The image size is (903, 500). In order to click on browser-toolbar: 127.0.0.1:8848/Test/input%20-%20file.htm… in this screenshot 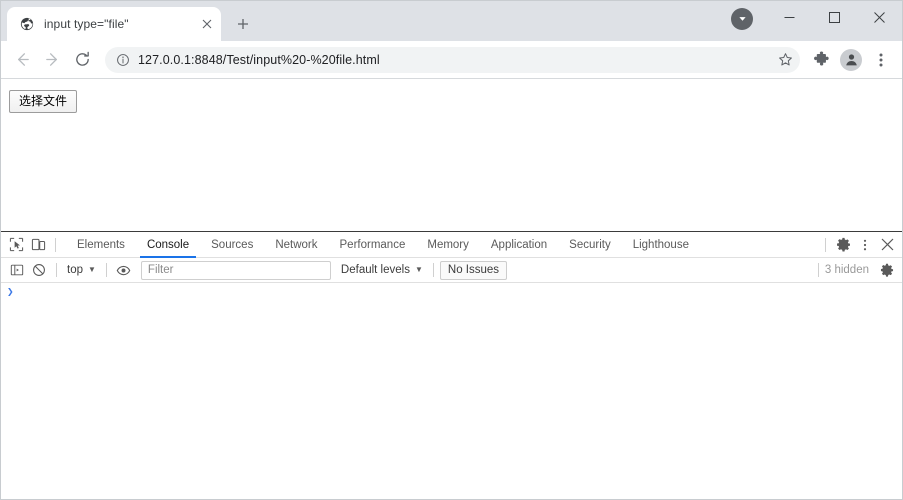, I will do `click(451, 60)`.